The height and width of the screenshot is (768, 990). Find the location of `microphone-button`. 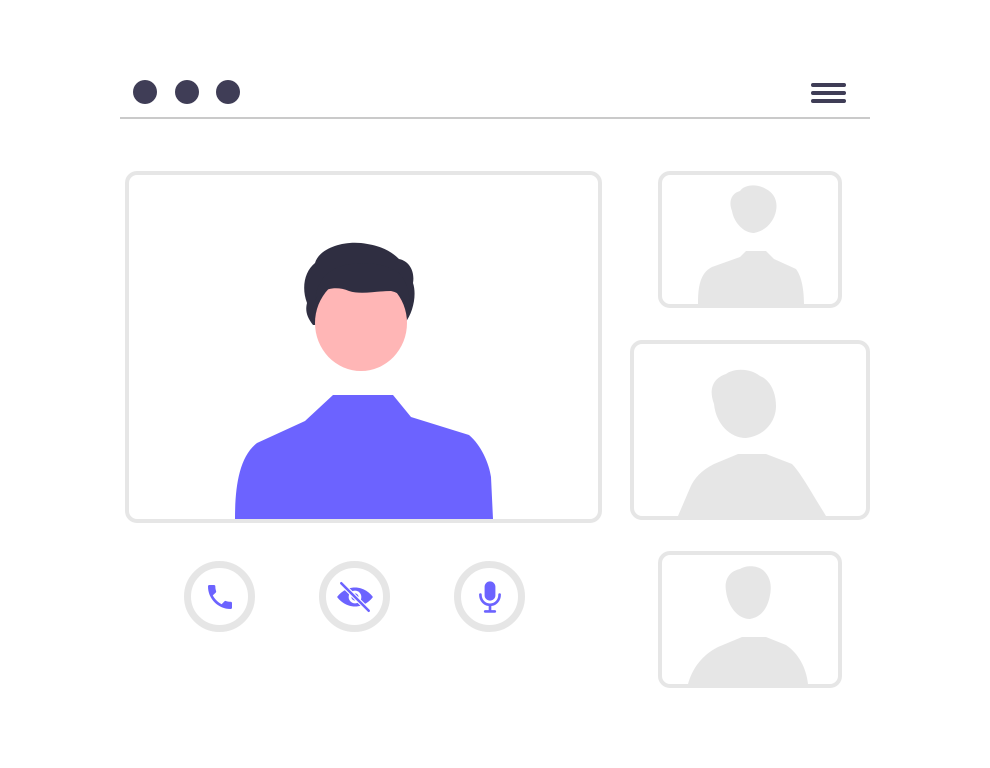

microphone-button is located at coordinates (489, 596).